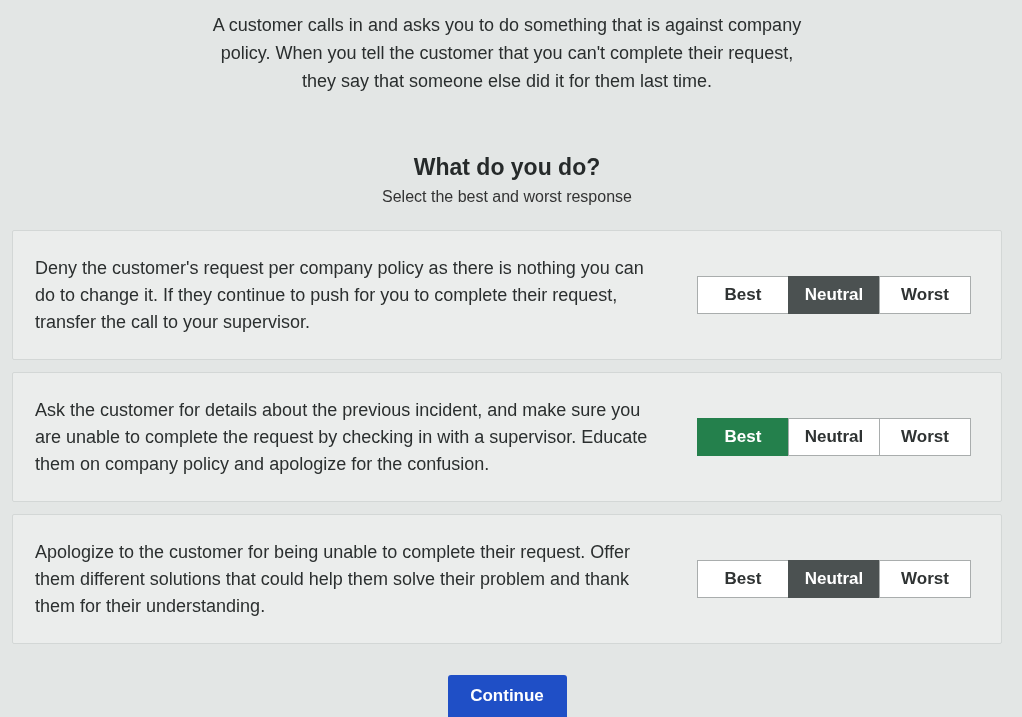 This screenshot has height=717, width=1022. Describe the element at coordinates (507, 696) in the screenshot. I see `continue-button: Continue` at that location.